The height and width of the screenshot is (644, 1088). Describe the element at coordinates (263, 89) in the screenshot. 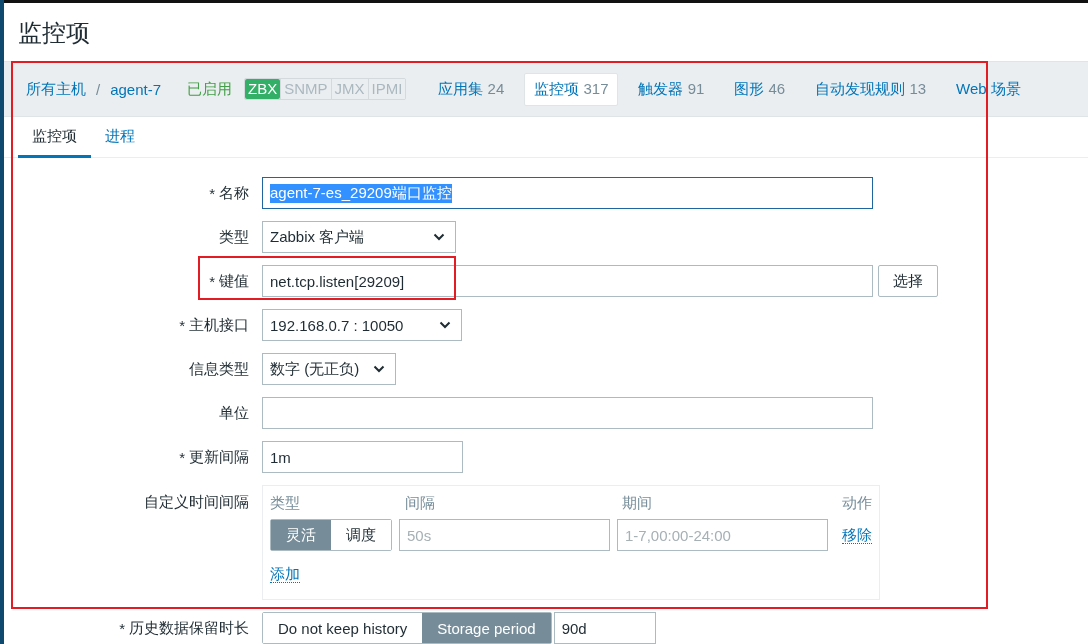

I see `availability-badge: ZBX` at that location.